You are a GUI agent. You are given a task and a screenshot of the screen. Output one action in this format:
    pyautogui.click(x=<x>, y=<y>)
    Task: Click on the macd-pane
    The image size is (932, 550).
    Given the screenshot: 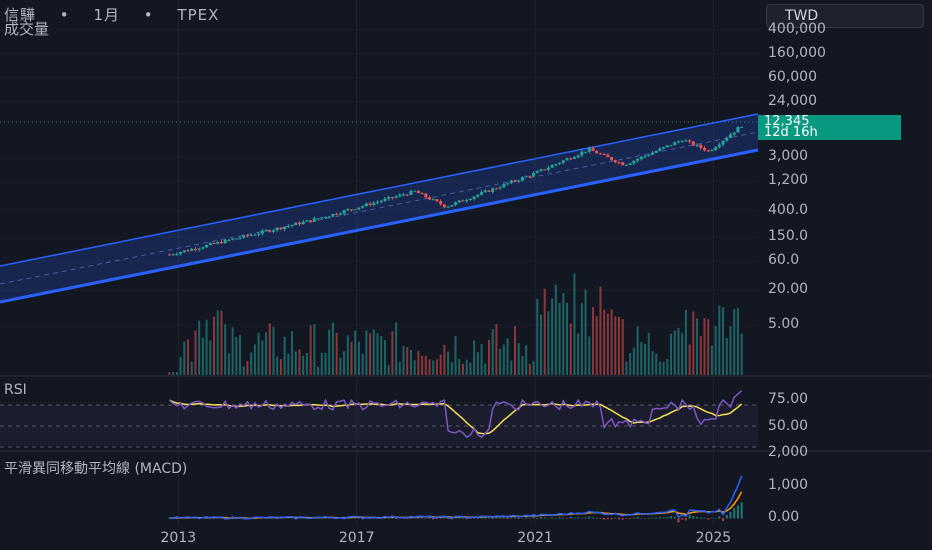 What is the action you would take?
    pyautogui.click(x=455, y=499)
    